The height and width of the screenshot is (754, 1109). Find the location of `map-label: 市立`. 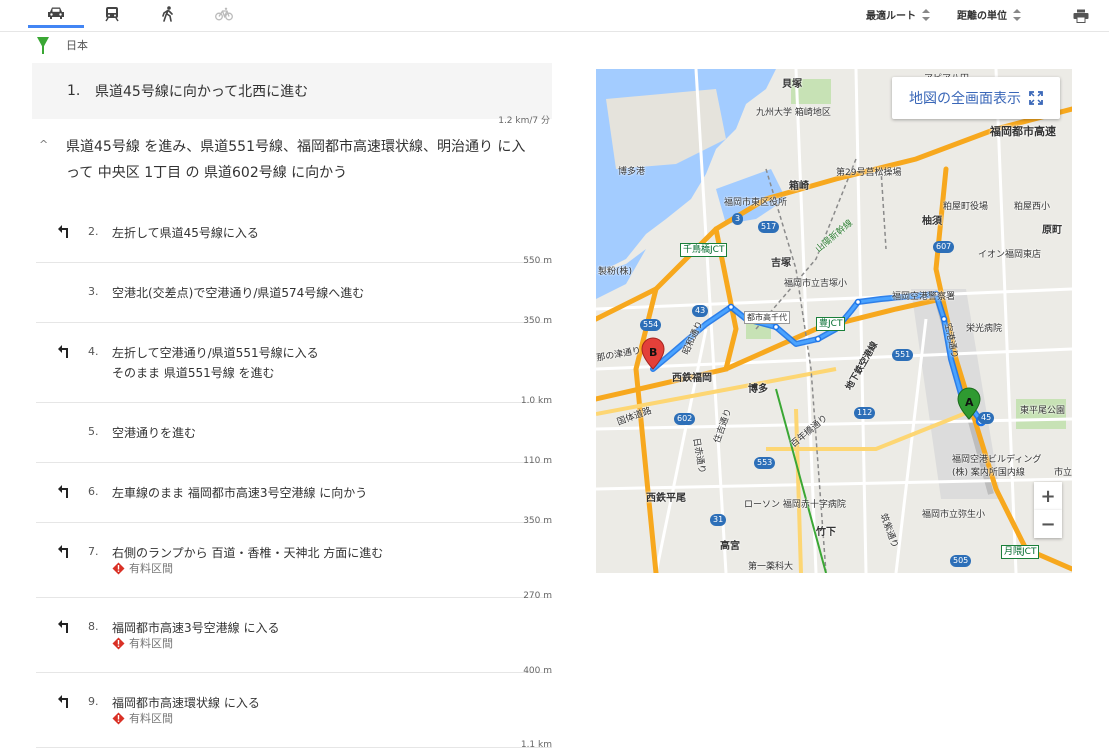

map-label: 市立 is located at coordinates (1063, 473).